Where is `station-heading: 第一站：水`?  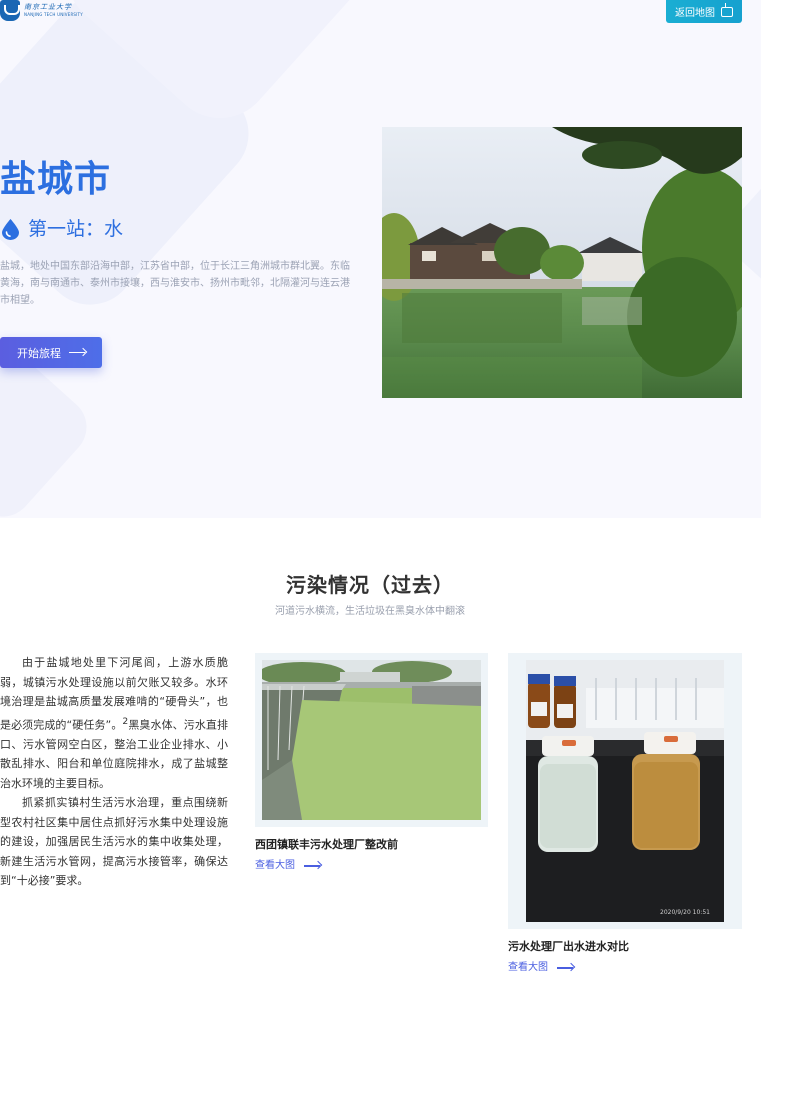 station-heading: 第一站：水 is located at coordinates (62, 229).